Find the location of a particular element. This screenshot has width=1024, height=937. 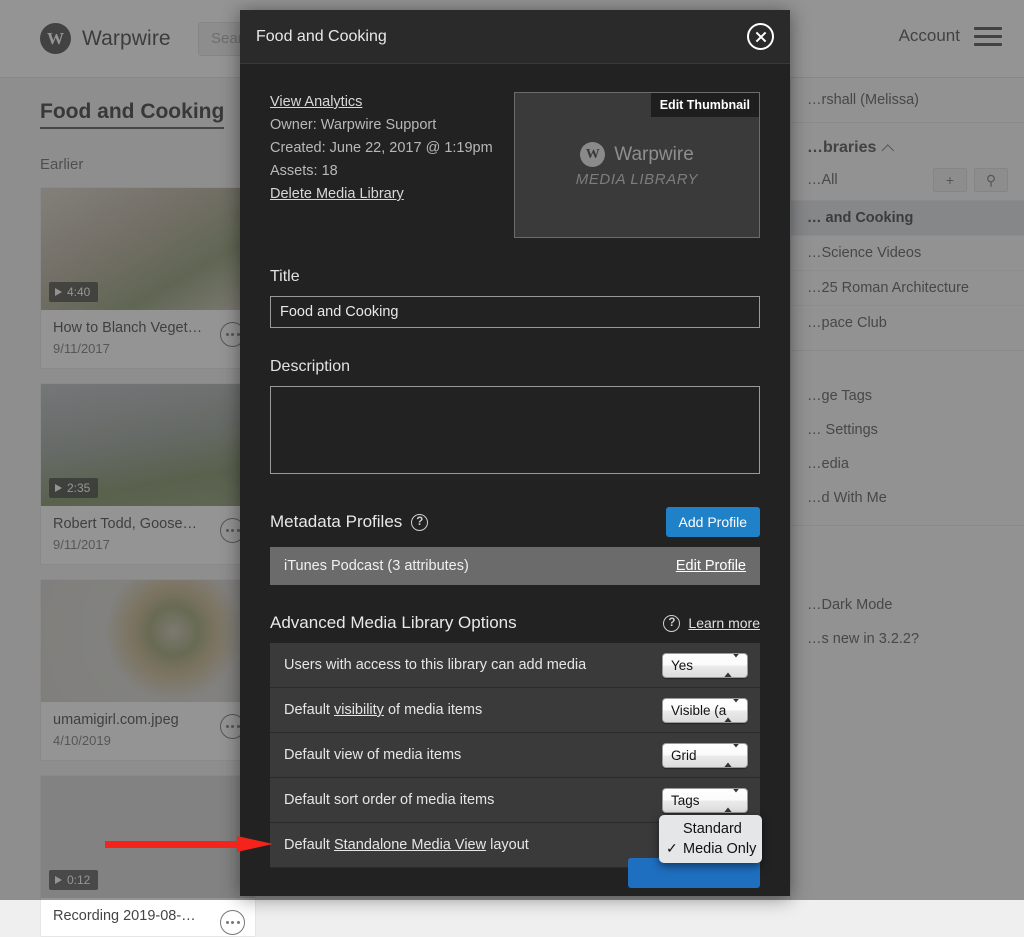

select-value: Tags is located at coordinates (685, 800).